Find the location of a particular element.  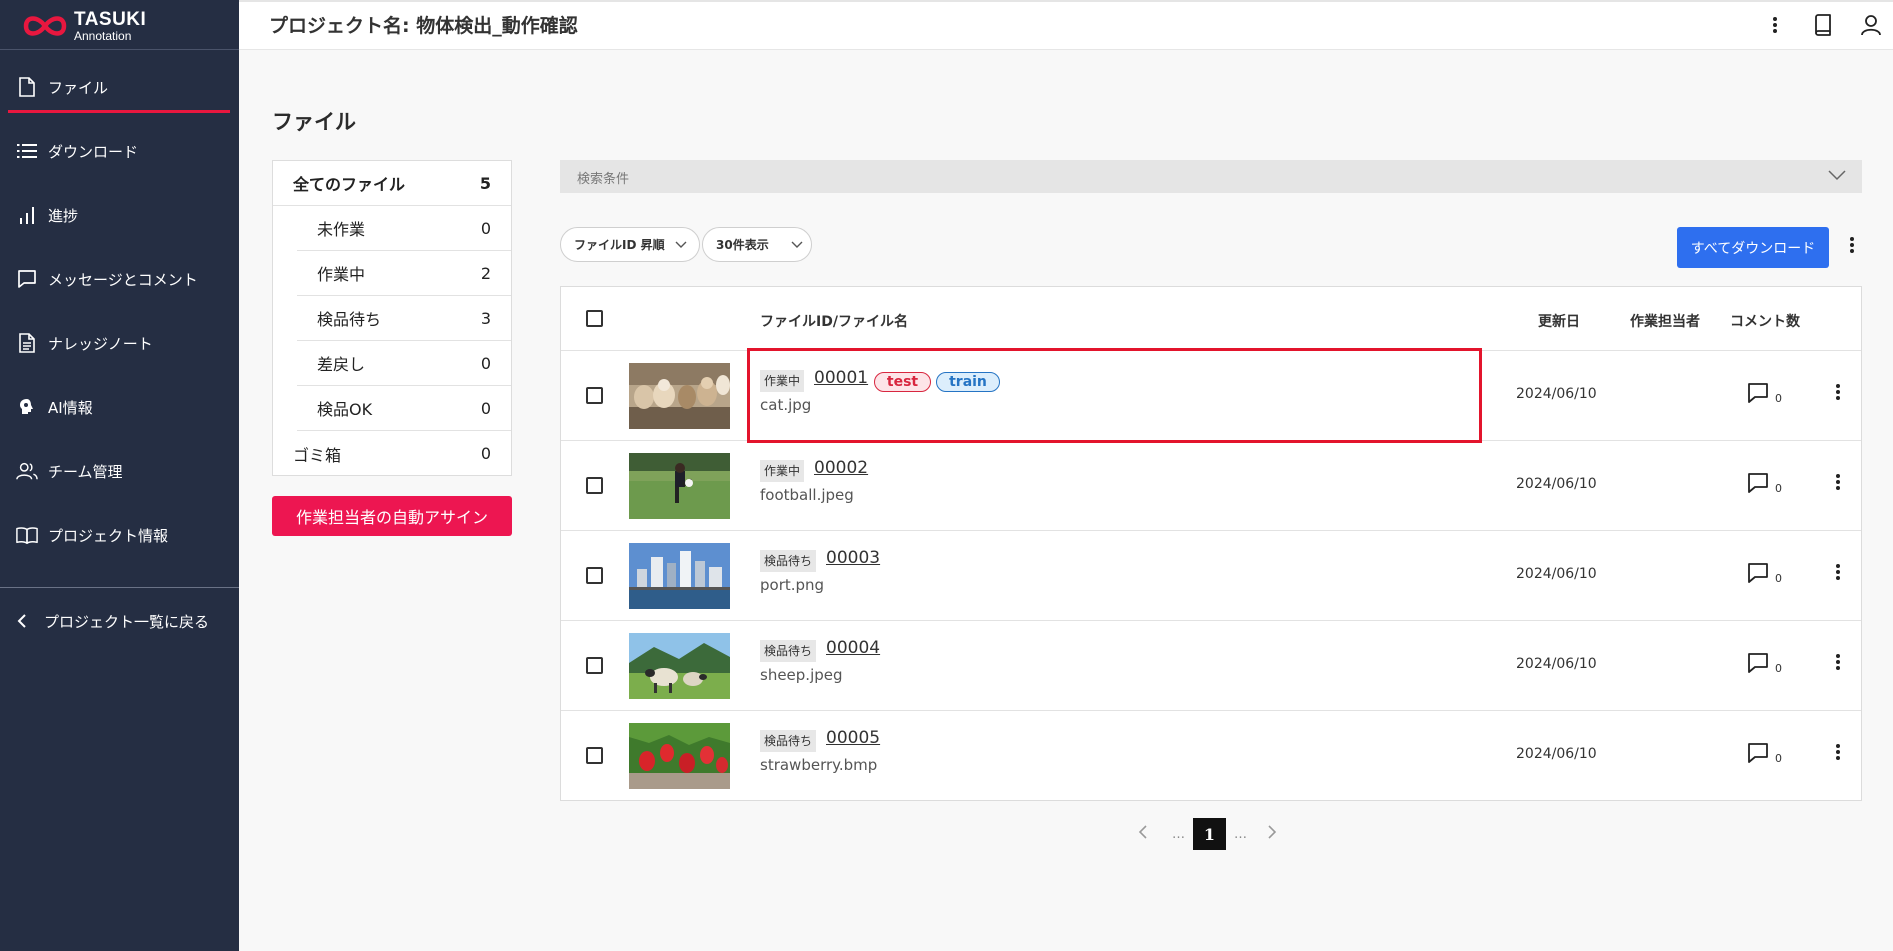

user-icon is located at coordinates (1871, 25).